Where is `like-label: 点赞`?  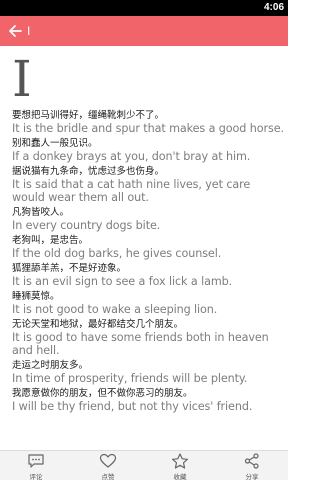 like-label: 点赞 is located at coordinates (108, 476).